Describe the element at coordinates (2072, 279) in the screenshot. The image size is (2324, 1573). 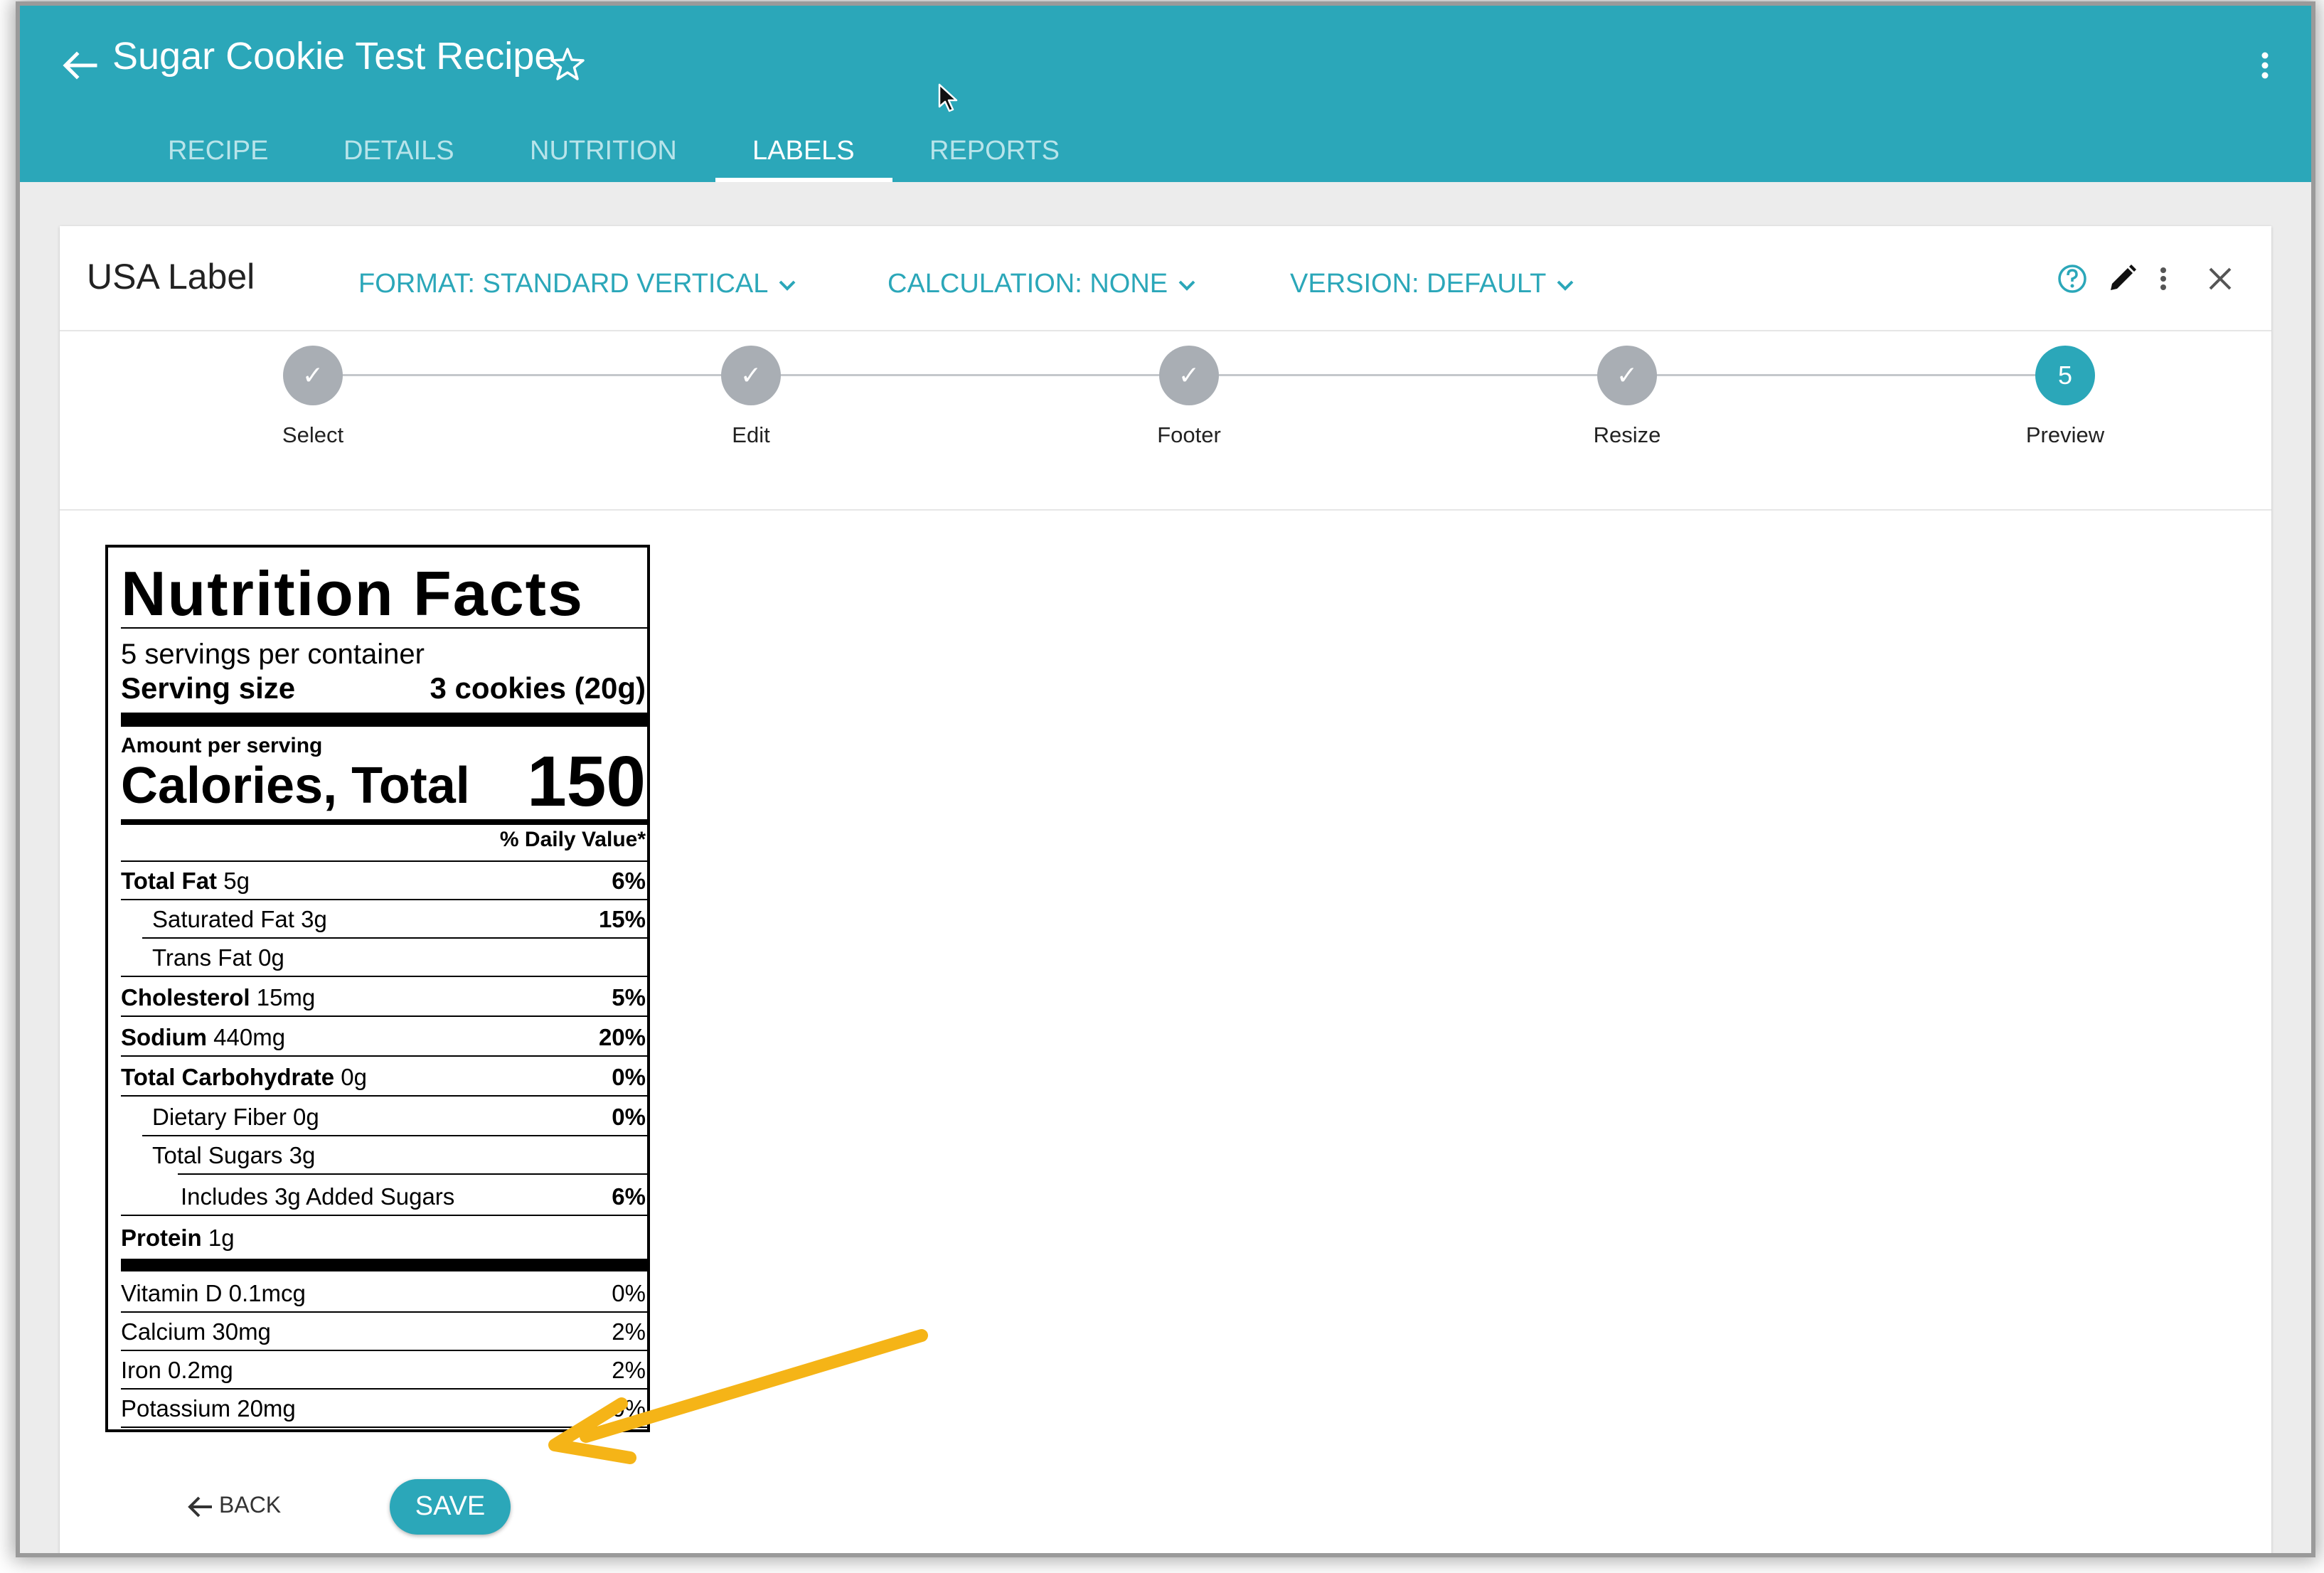
I see `help-icon` at that location.